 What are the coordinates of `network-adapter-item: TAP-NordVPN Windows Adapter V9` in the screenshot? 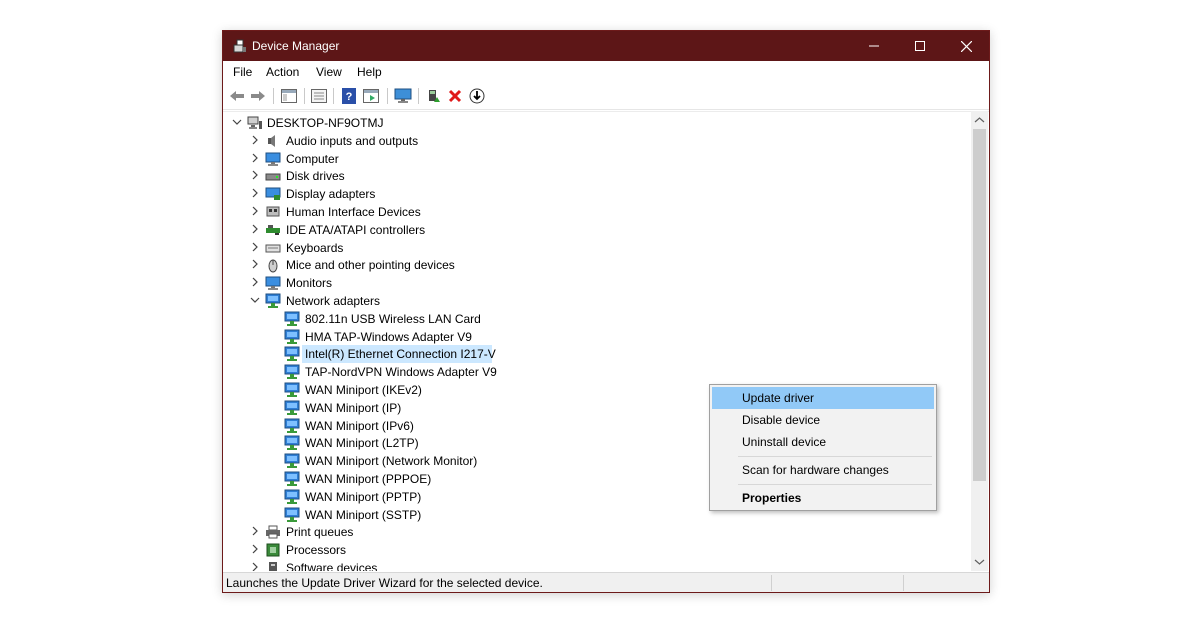 It's located at (596, 372).